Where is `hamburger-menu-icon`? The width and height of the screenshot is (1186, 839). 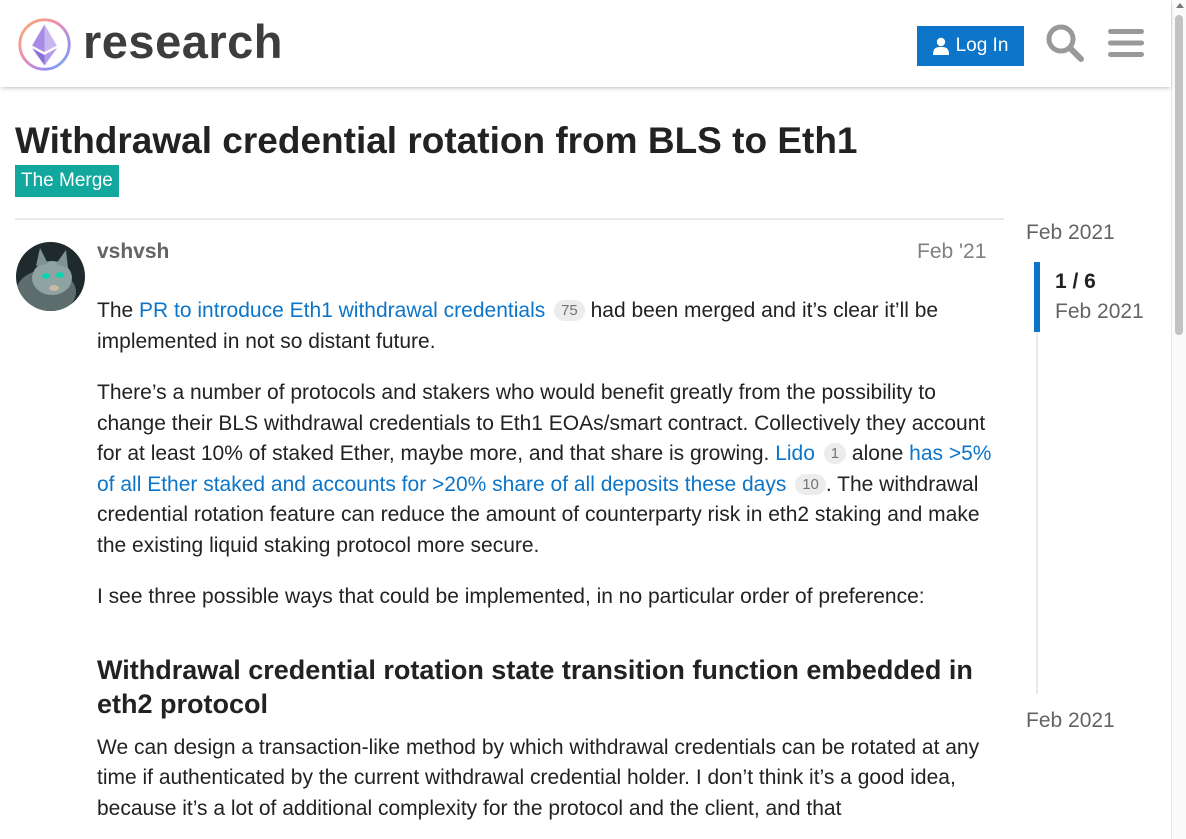 hamburger-menu-icon is located at coordinates (1126, 43).